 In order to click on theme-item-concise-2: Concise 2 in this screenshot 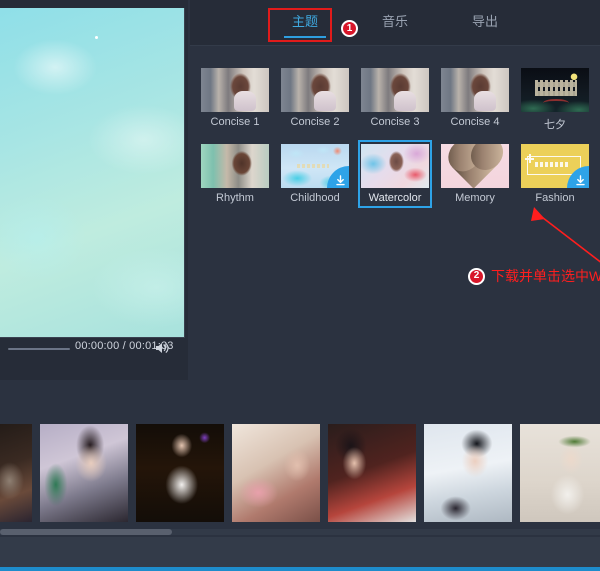, I will do `click(315, 100)`.